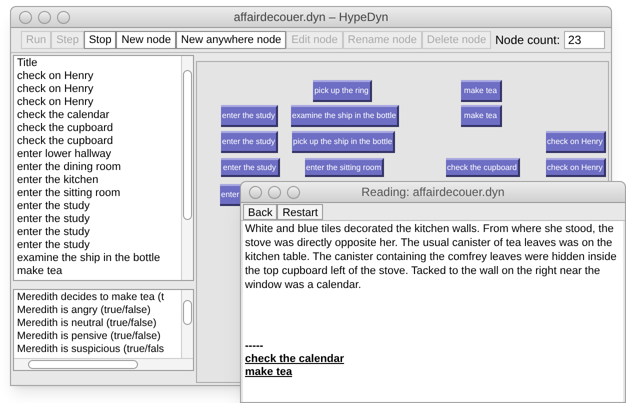  I want to click on list-item: Meredith decides to make tea (t, so click(97, 297).